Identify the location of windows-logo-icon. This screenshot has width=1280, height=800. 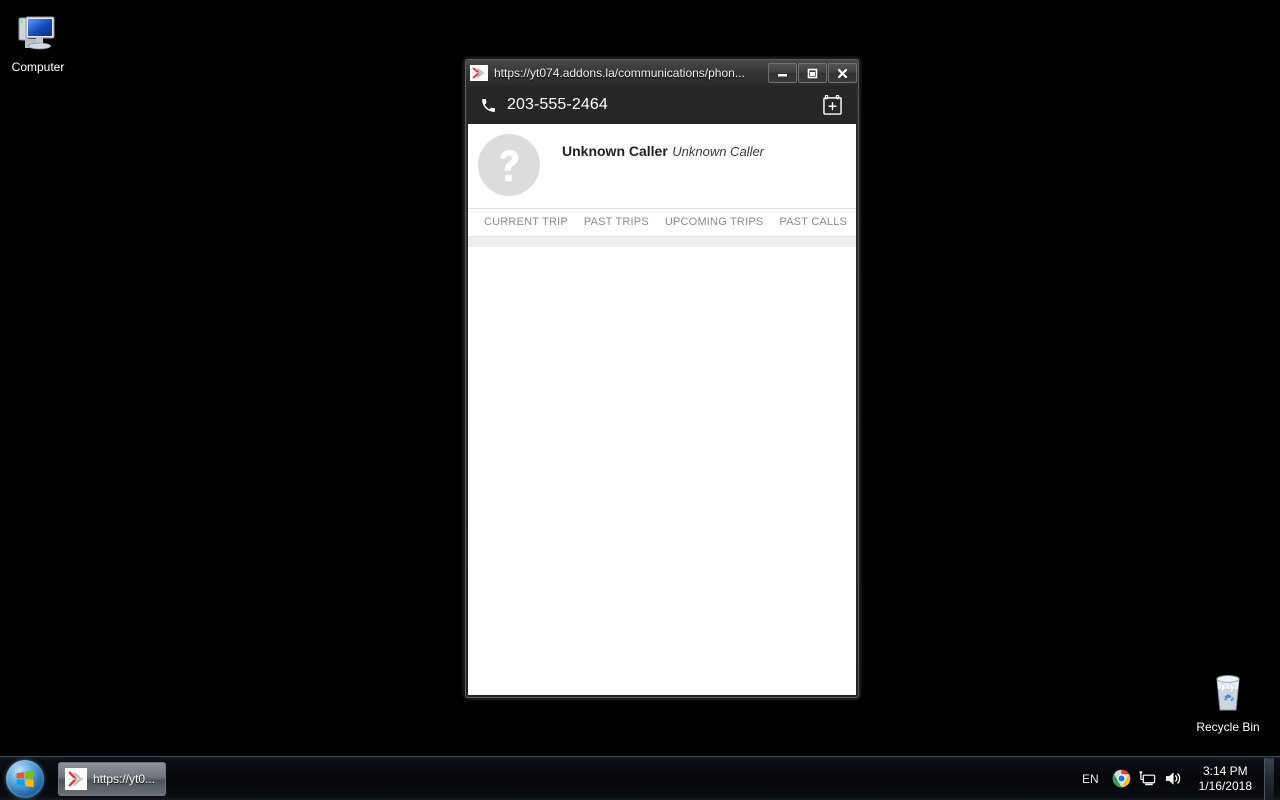
(25, 778).